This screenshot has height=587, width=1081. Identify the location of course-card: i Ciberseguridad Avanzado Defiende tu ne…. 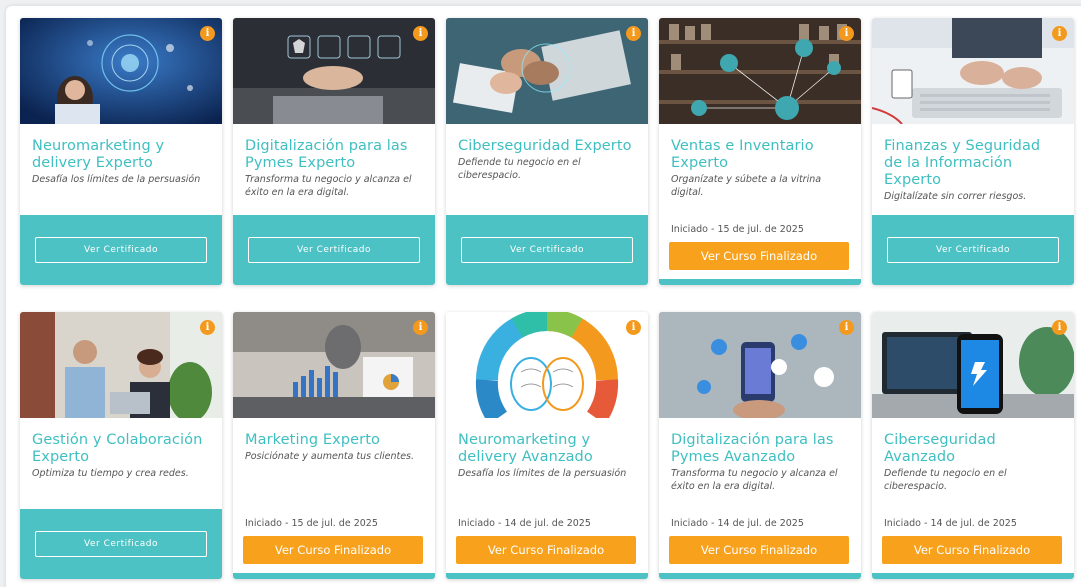
(973, 445).